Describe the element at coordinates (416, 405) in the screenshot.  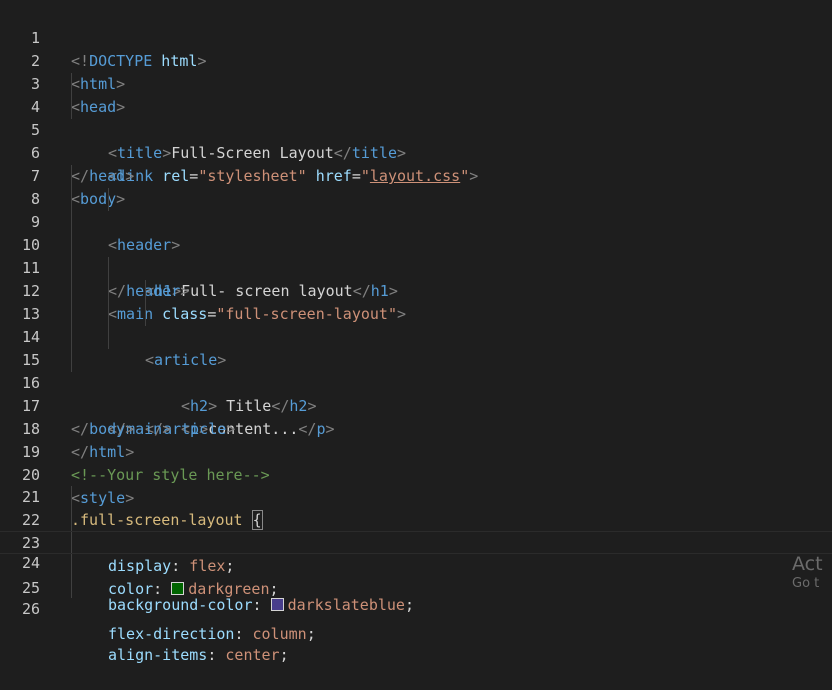
I see `code-line: 17 </body>` at that location.